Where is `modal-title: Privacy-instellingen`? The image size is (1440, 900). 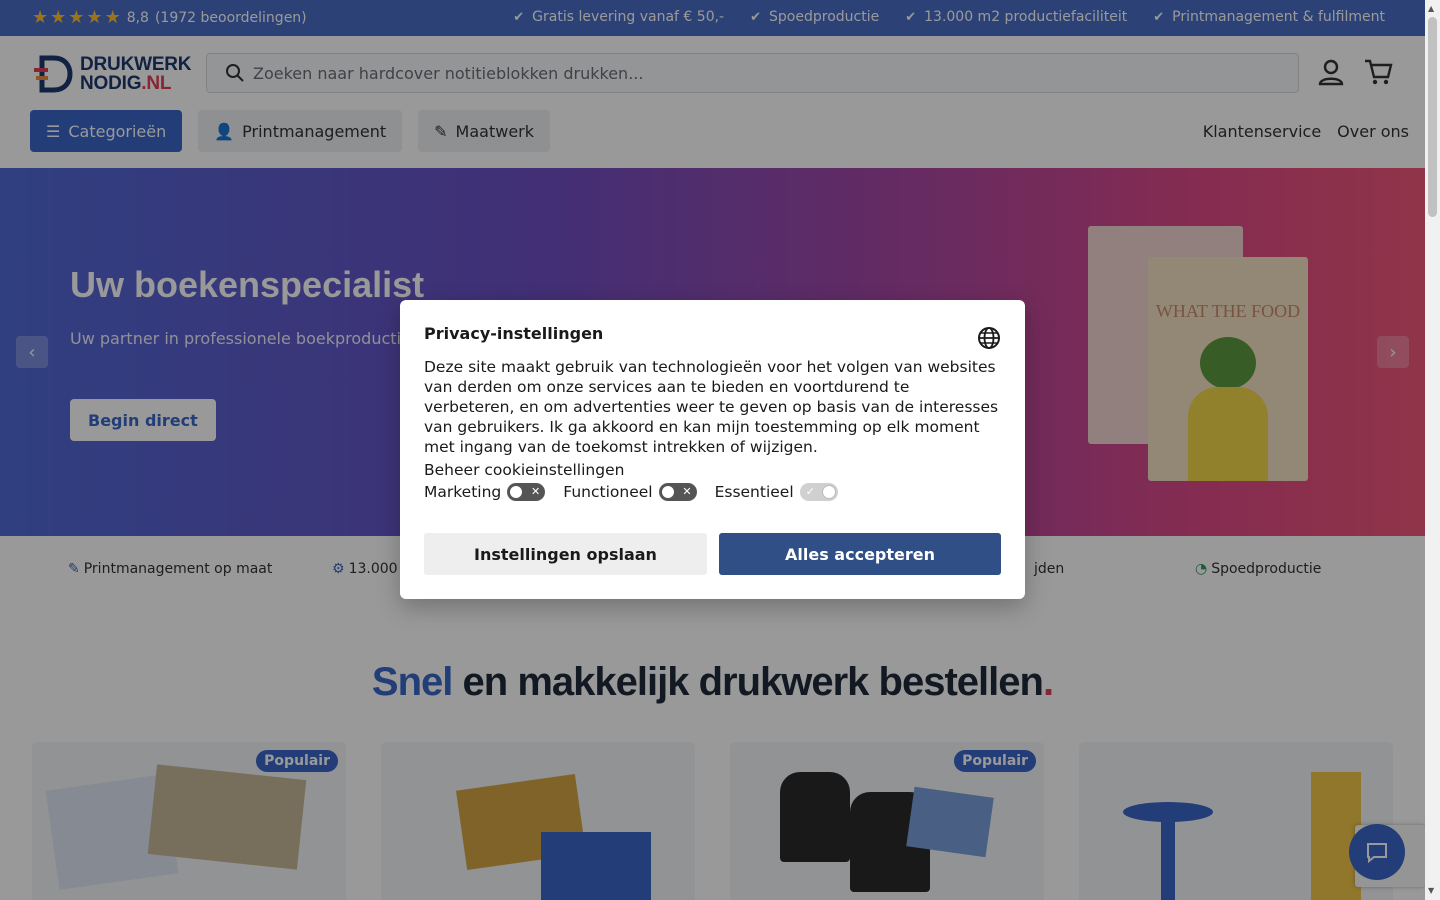
modal-title: Privacy-instellingen is located at coordinates (514, 333).